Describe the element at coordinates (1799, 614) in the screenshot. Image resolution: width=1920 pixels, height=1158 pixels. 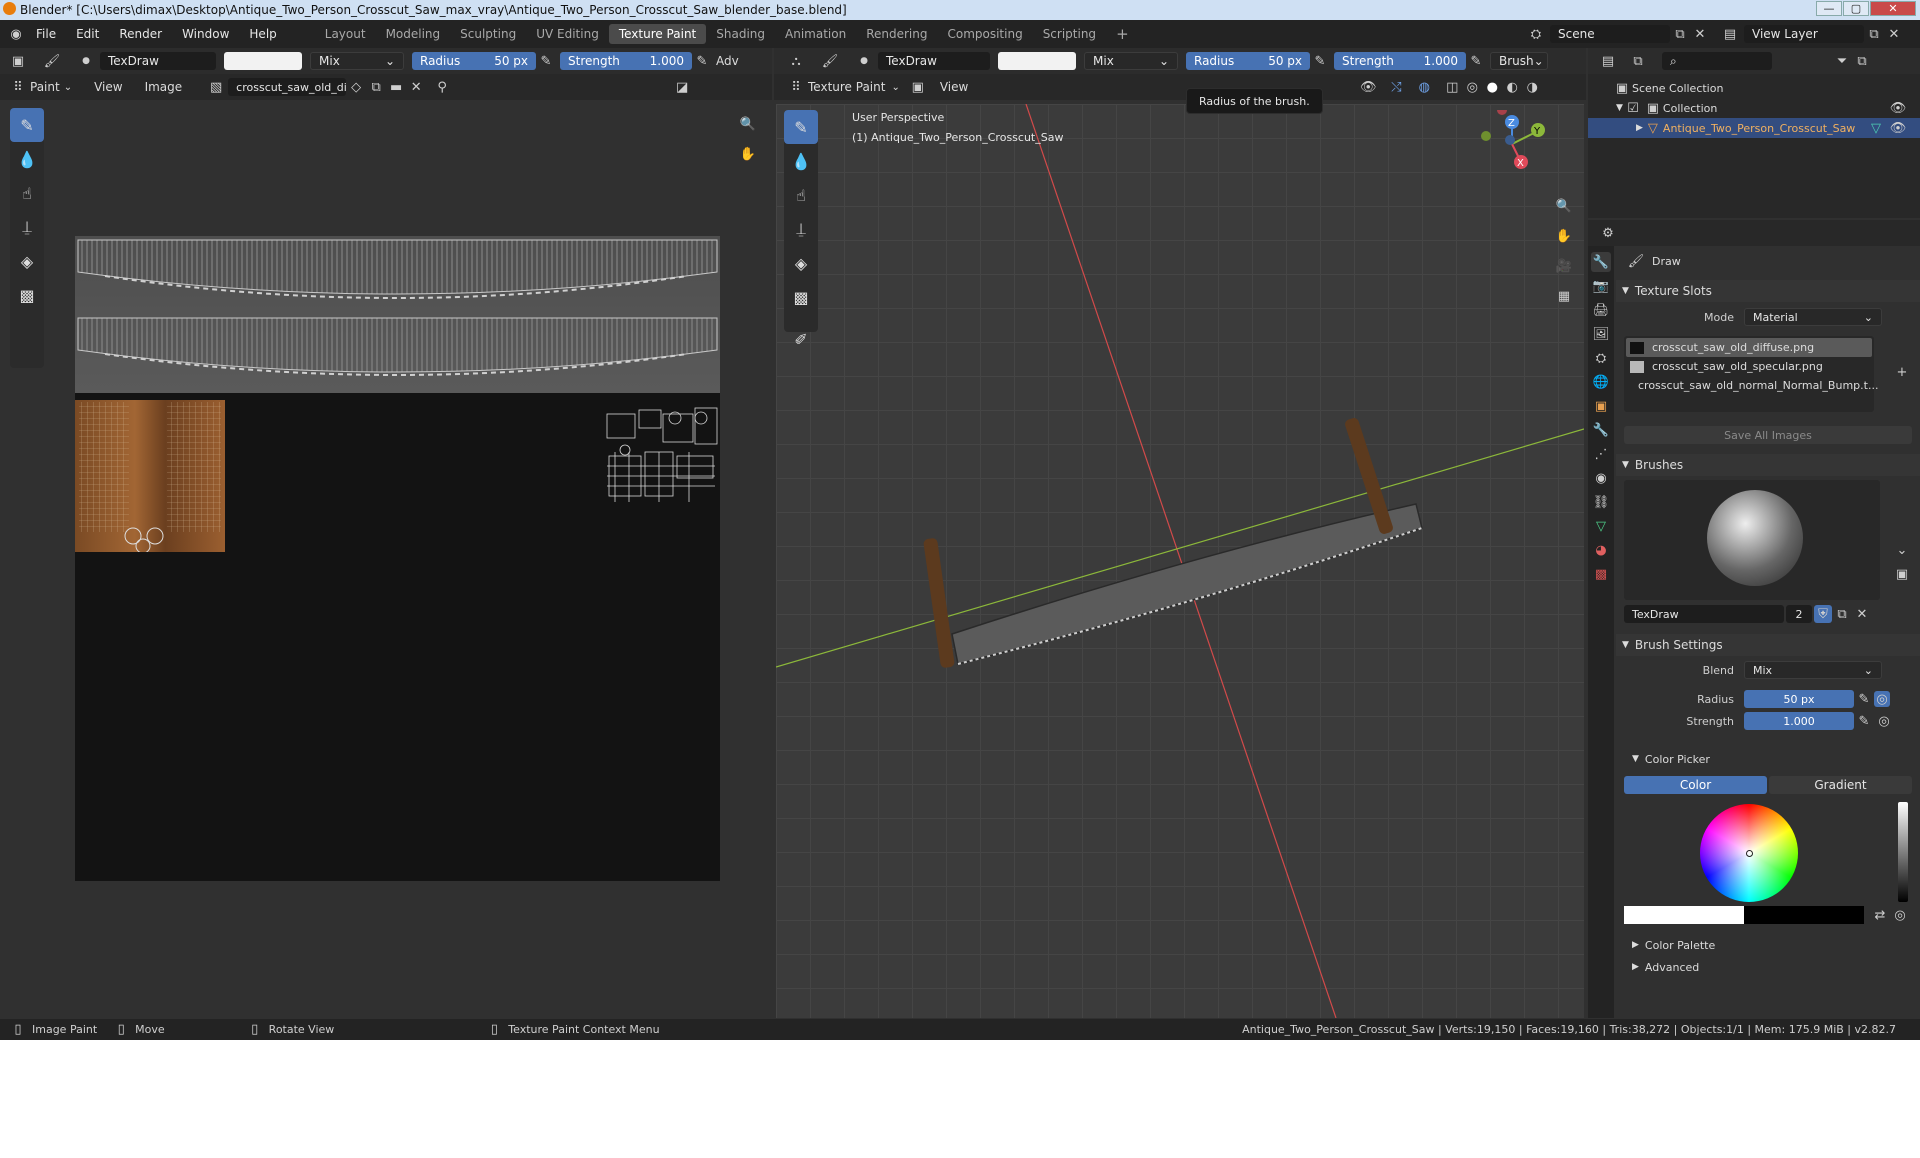
I see `brush-users-count: 2` at that location.